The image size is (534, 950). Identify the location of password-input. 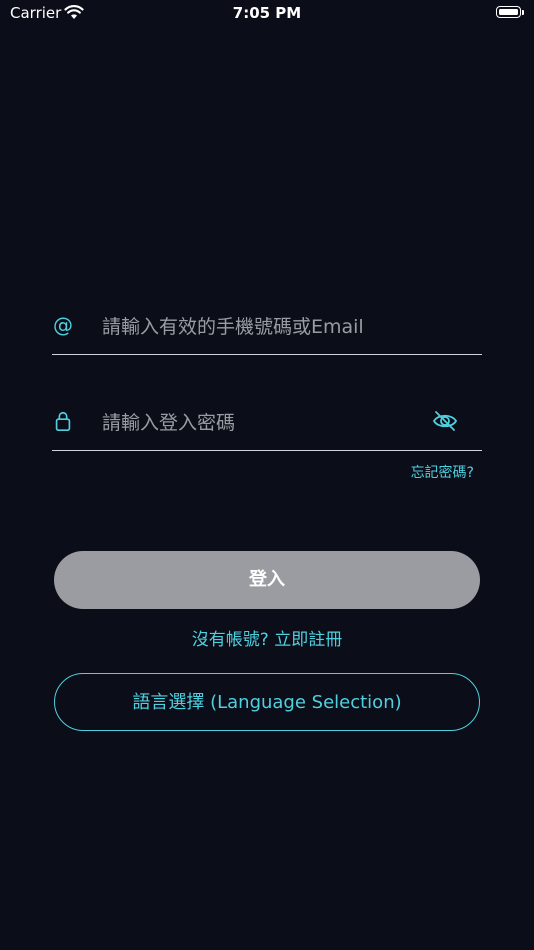
(267, 423).